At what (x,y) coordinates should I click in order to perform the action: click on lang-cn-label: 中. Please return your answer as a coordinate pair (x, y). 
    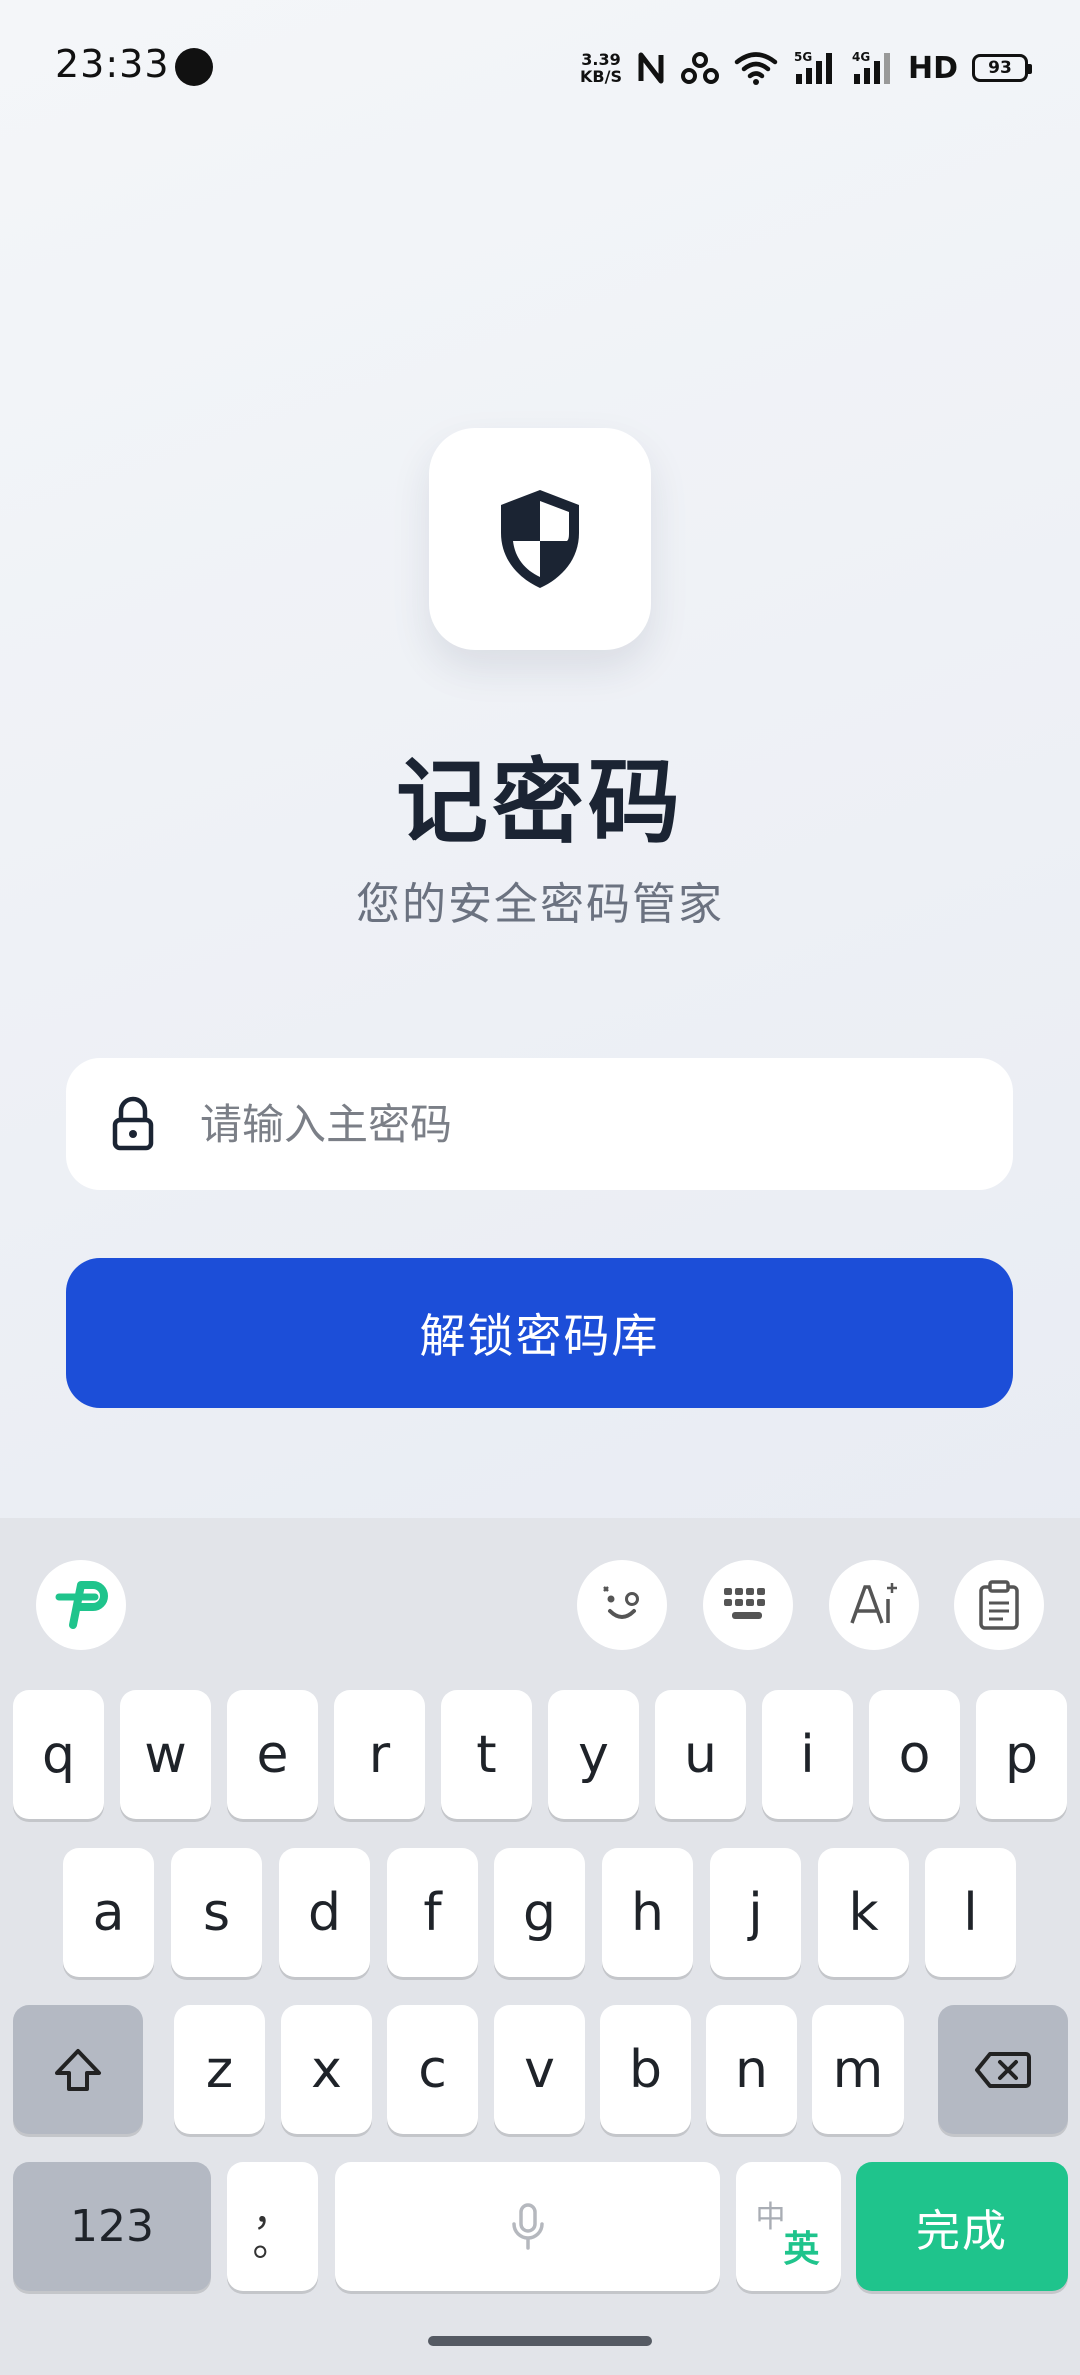
    Looking at the image, I should click on (770, 2217).